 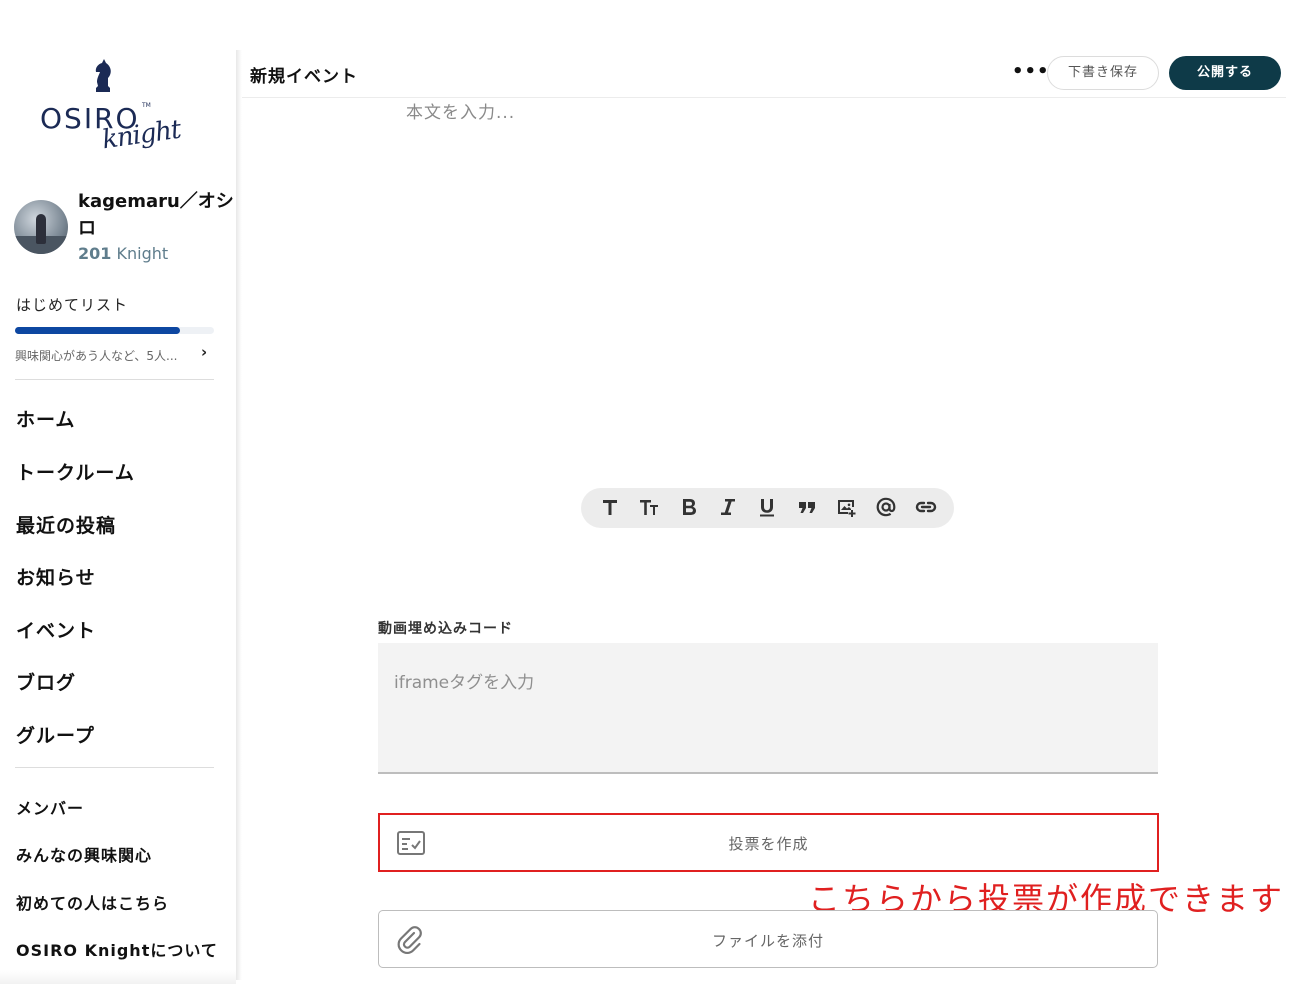 I want to click on page-title: 新規イベント, so click(x=304, y=77).